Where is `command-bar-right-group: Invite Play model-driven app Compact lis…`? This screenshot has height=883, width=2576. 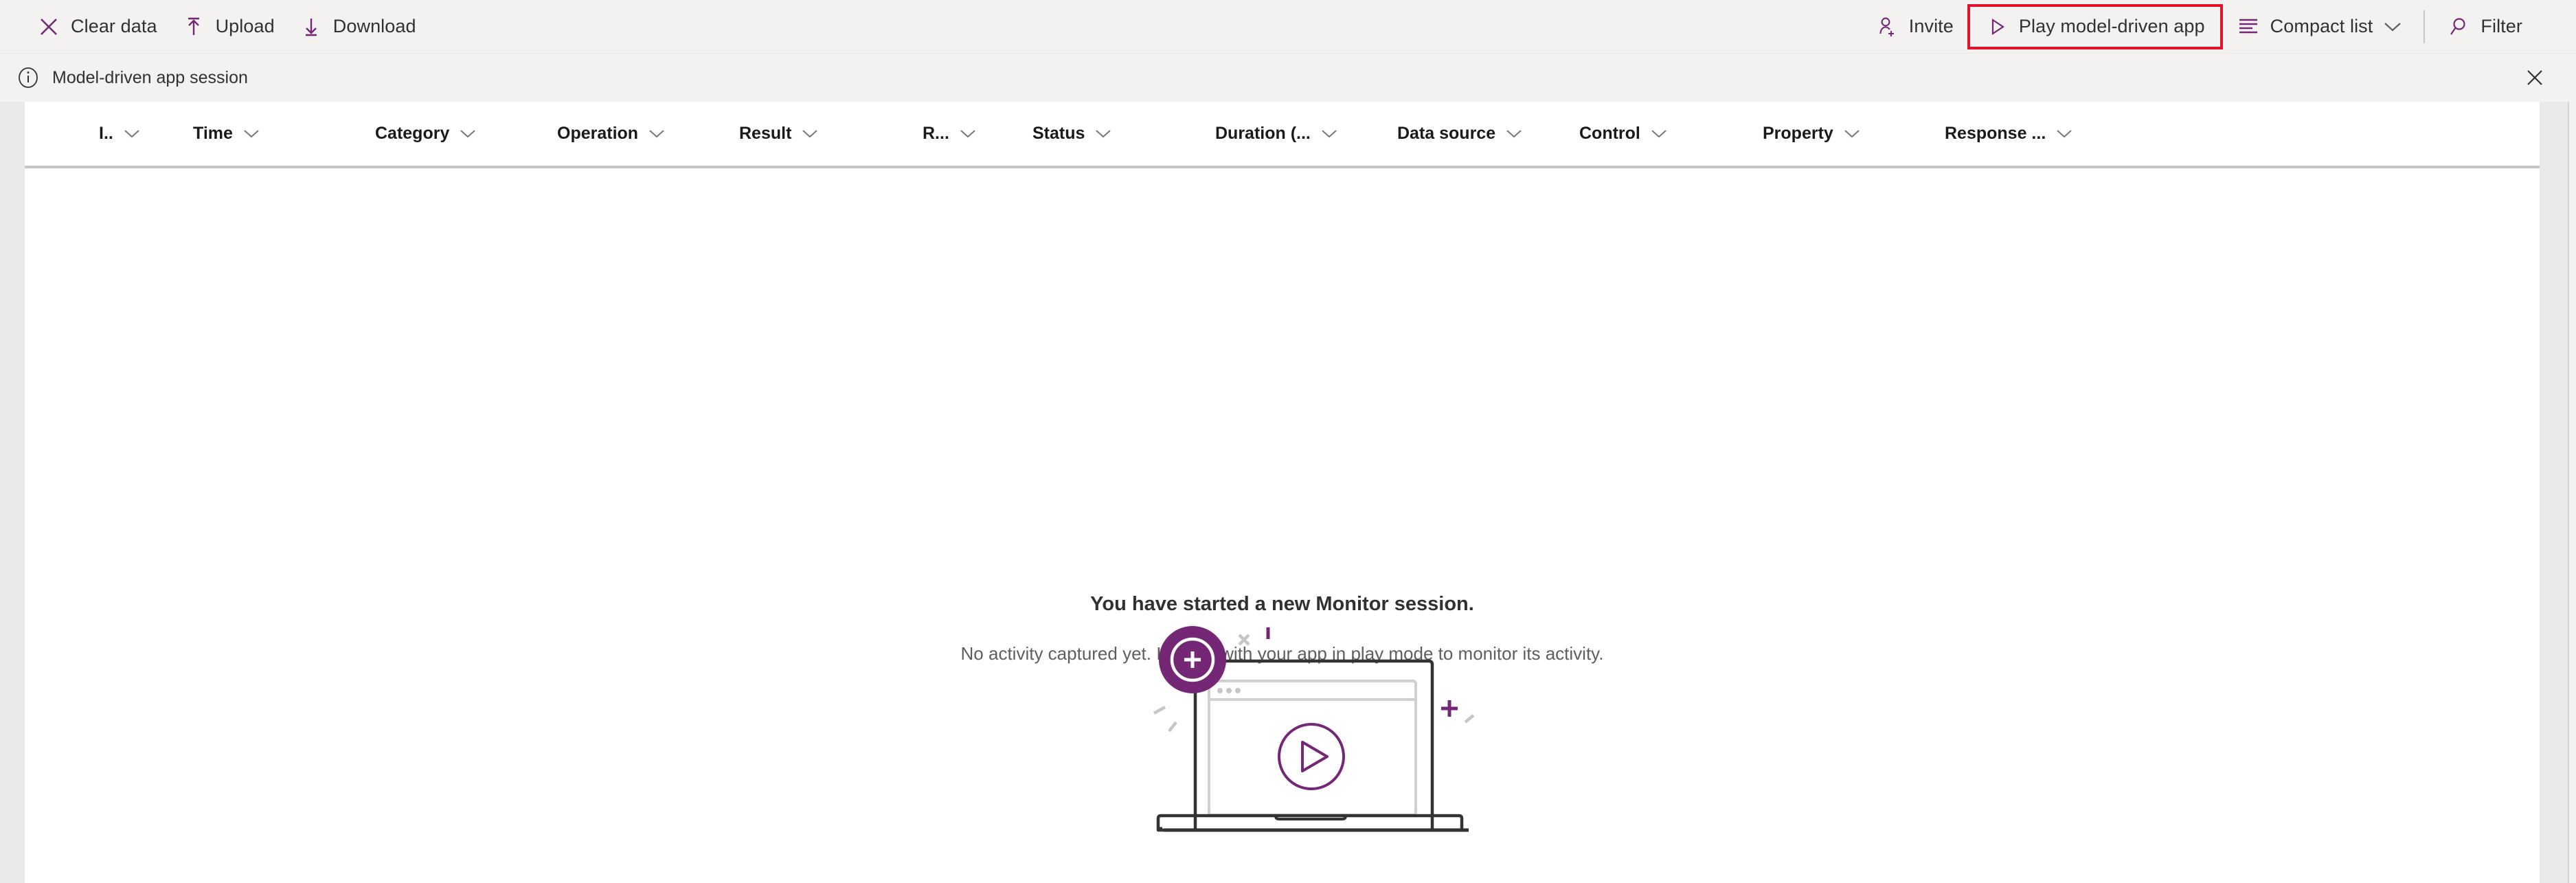
command-bar-right-group: Invite Play model-driven app Compact lis… is located at coordinates (2219, 26).